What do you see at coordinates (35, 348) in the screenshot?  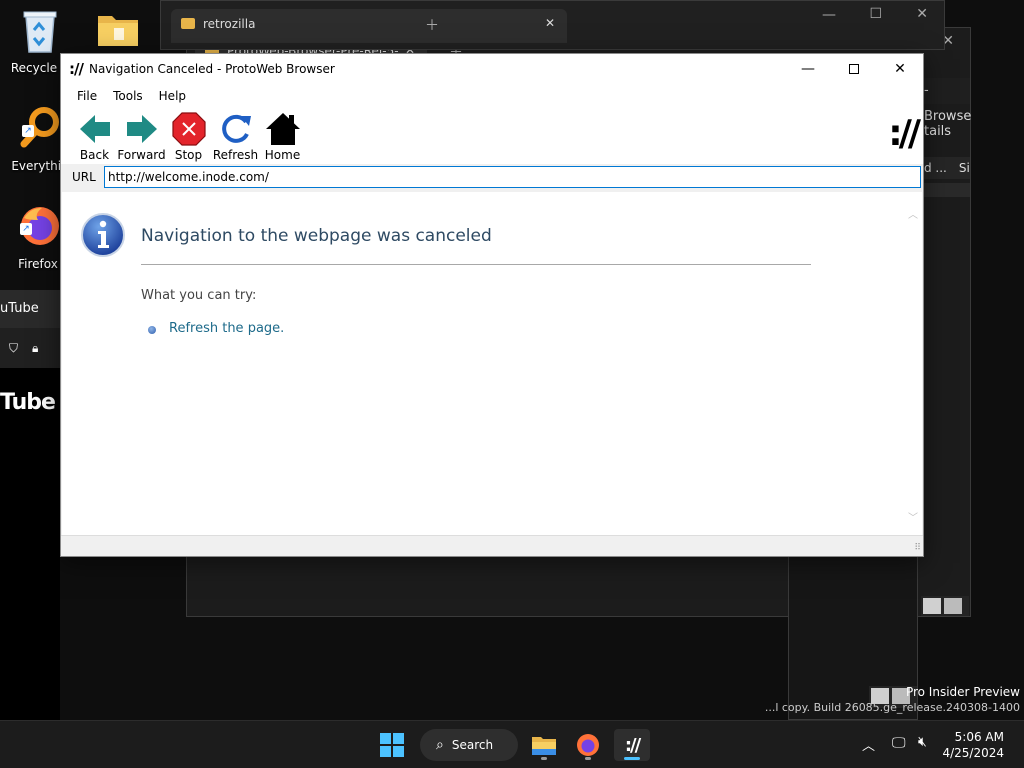 I see `lock-icon: 🔒︎` at bounding box center [35, 348].